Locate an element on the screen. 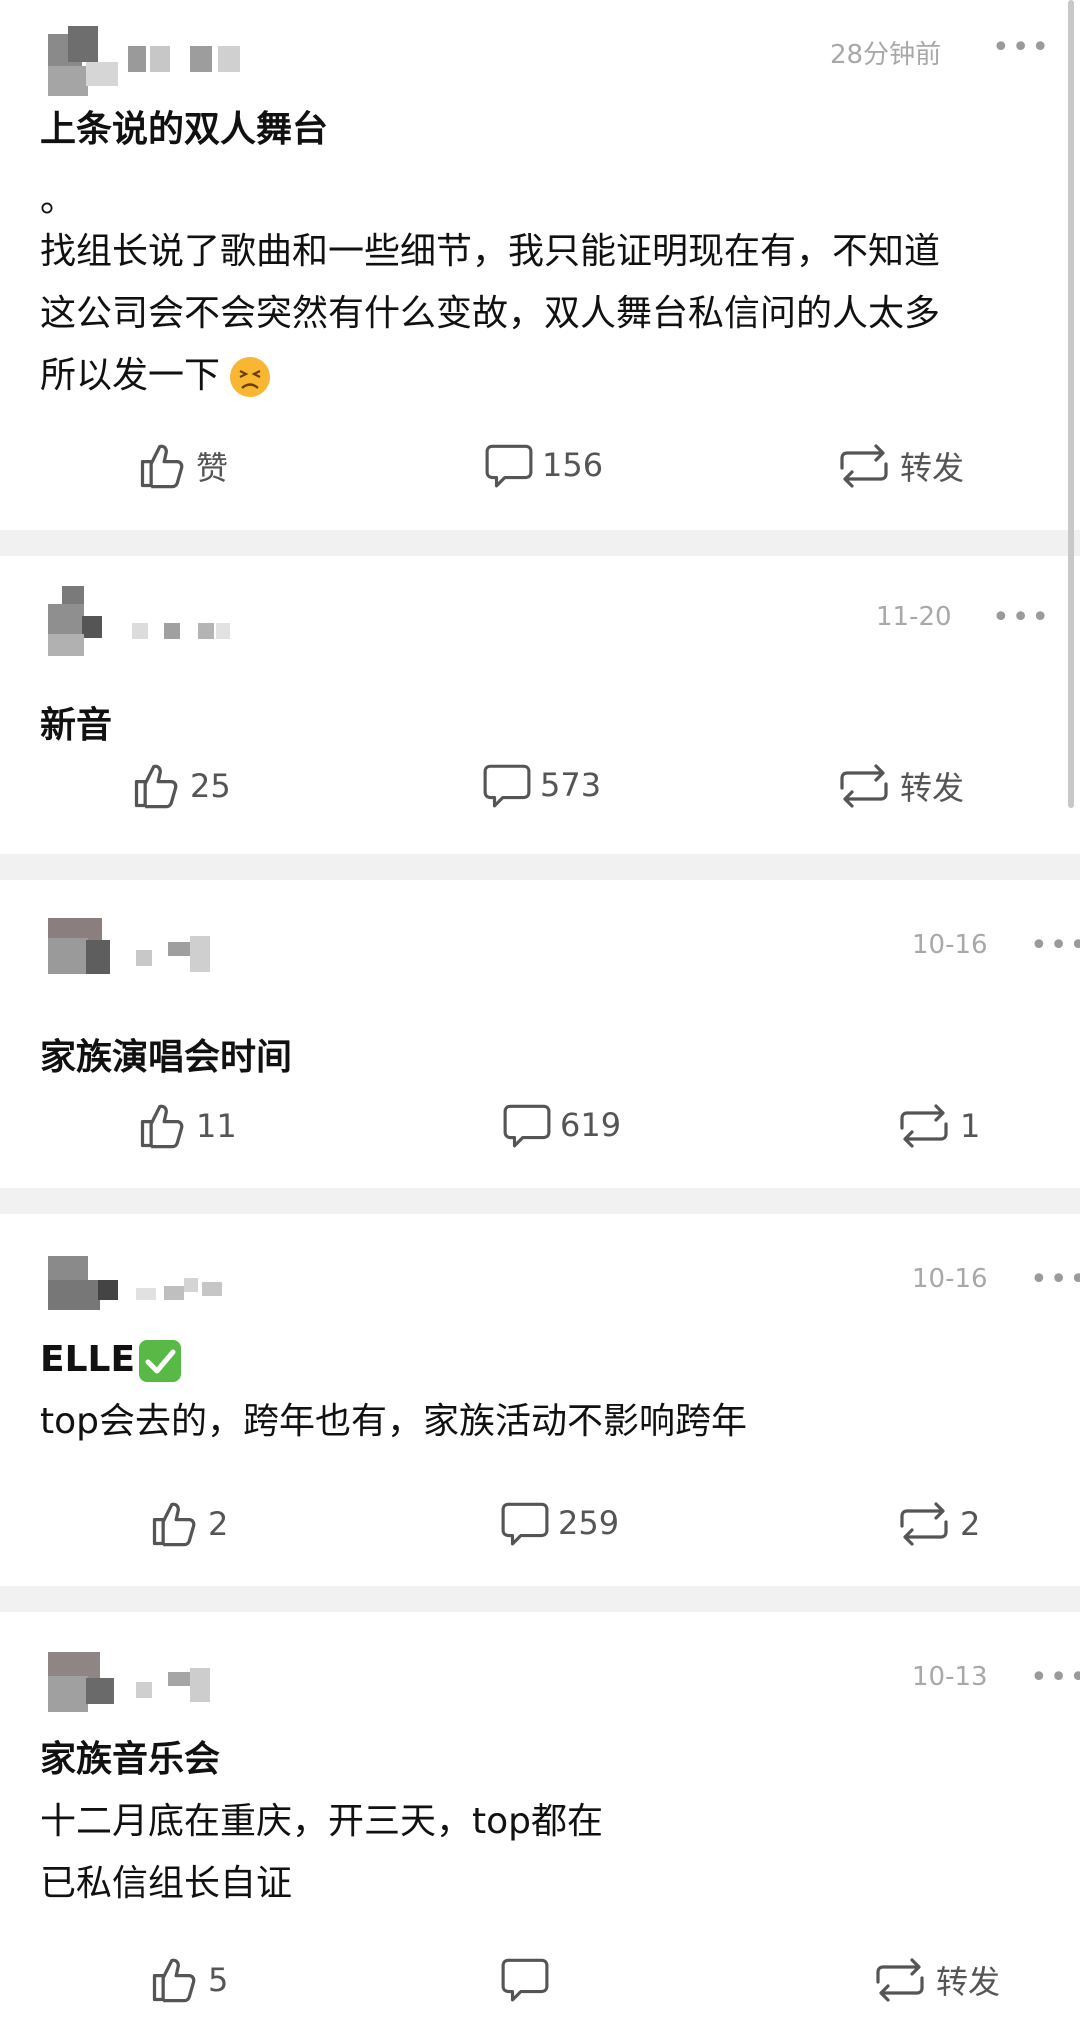  post-title: 新音 is located at coordinates (76, 725).